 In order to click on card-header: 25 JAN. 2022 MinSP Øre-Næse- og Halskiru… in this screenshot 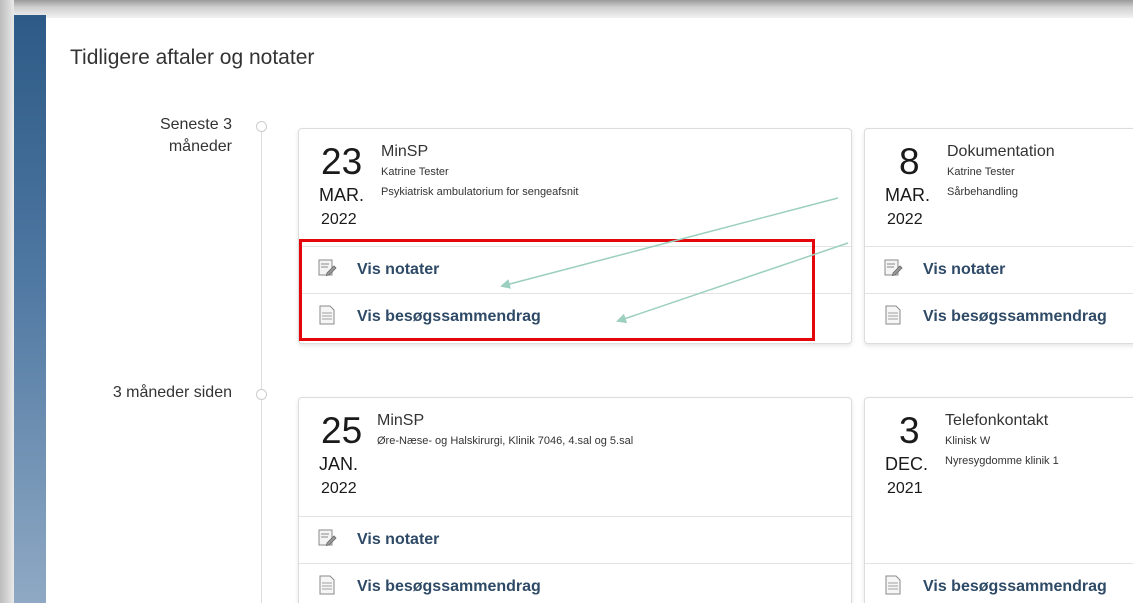, I will do `click(575, 456)`.